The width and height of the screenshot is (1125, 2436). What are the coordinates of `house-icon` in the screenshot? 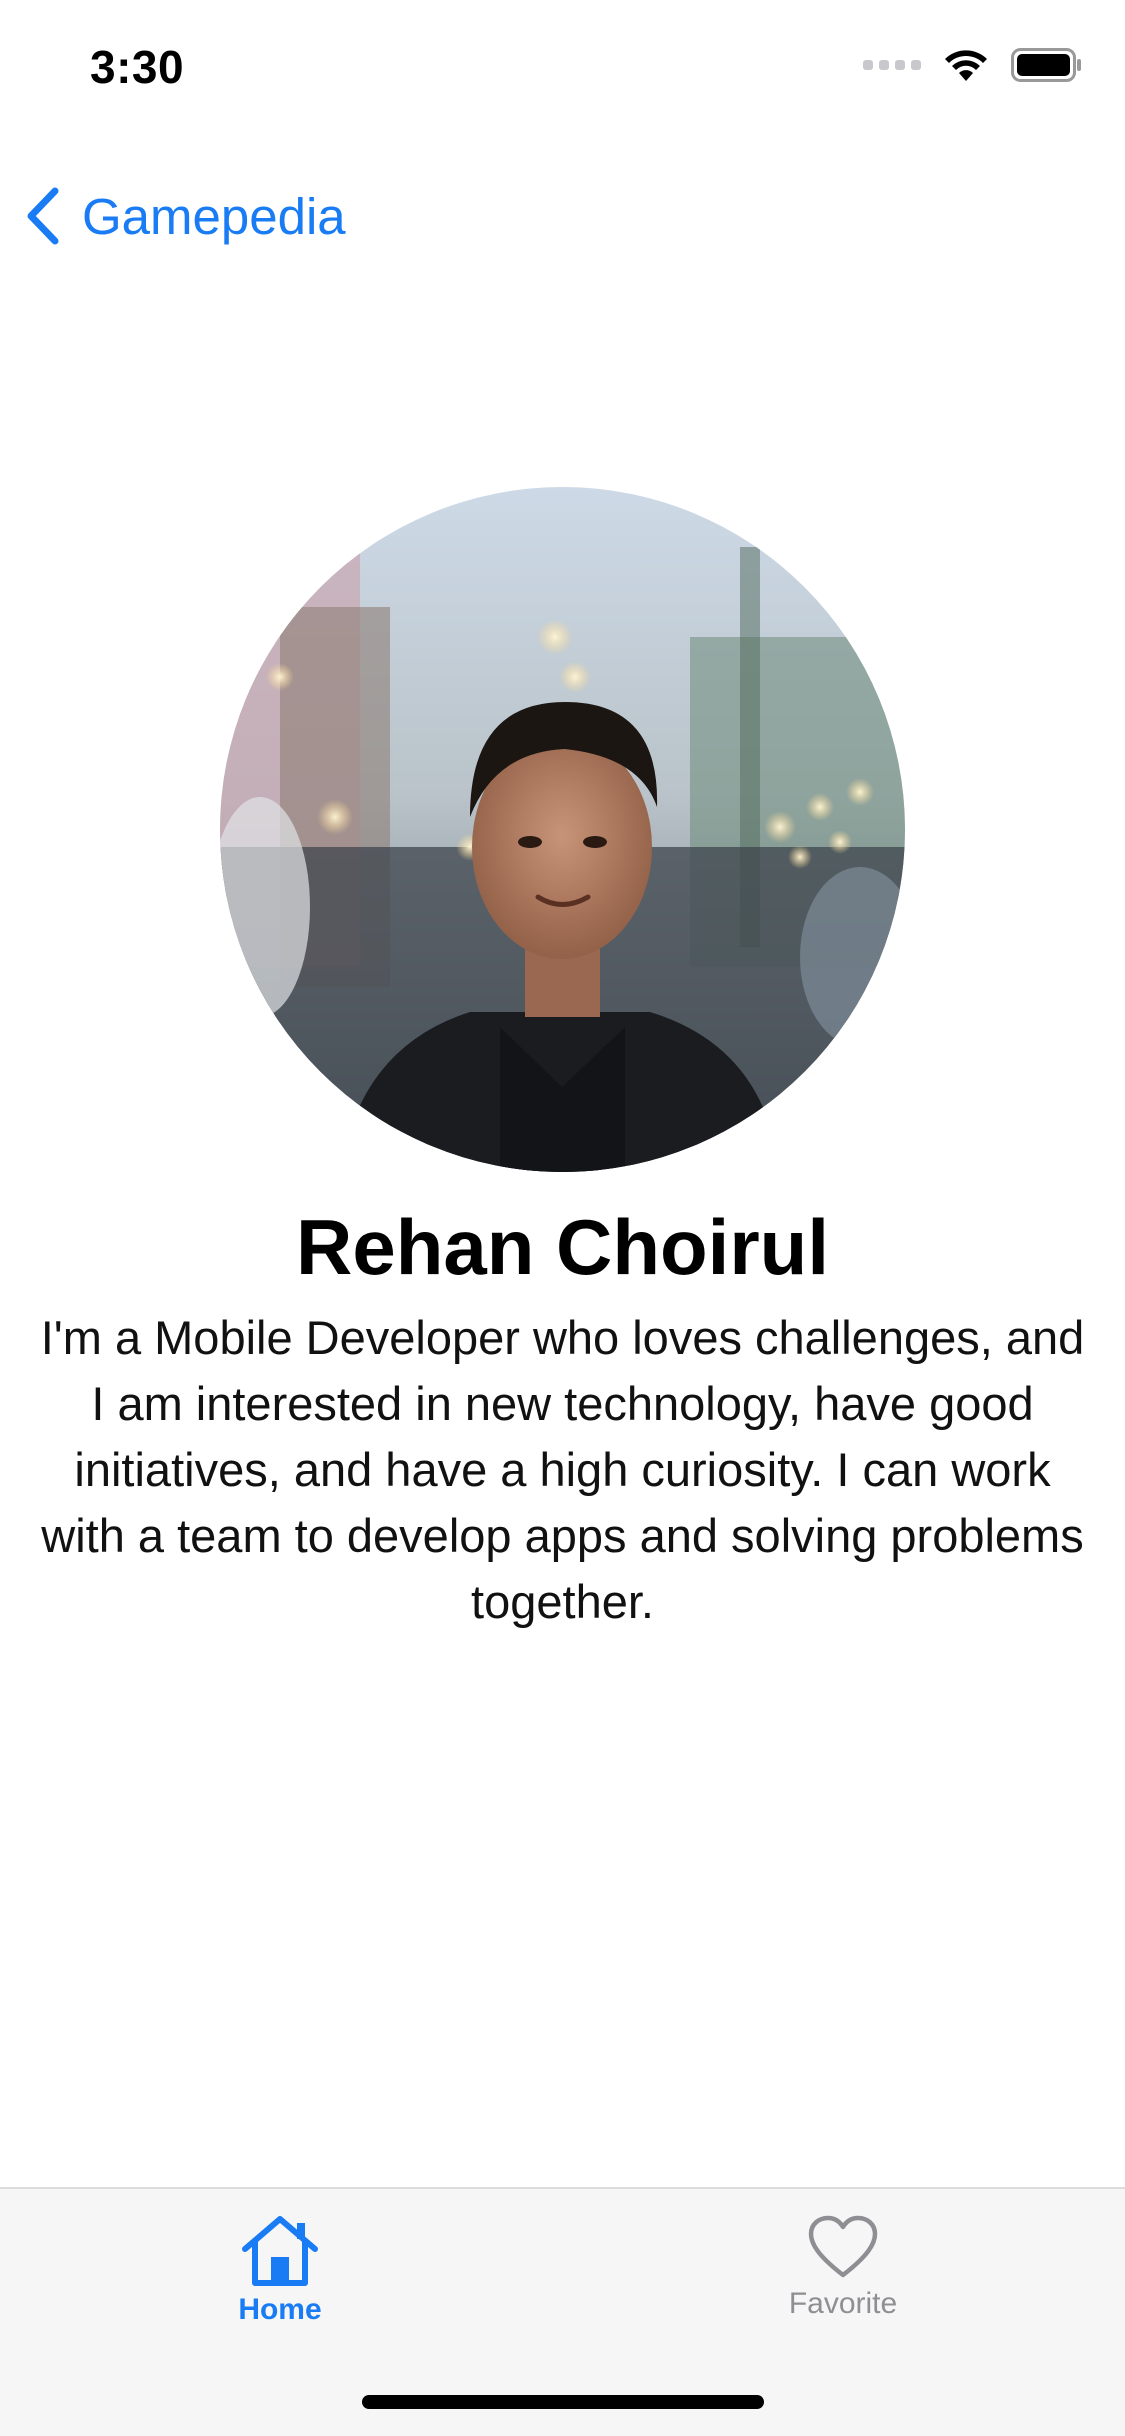 It's located at (280, 2251).